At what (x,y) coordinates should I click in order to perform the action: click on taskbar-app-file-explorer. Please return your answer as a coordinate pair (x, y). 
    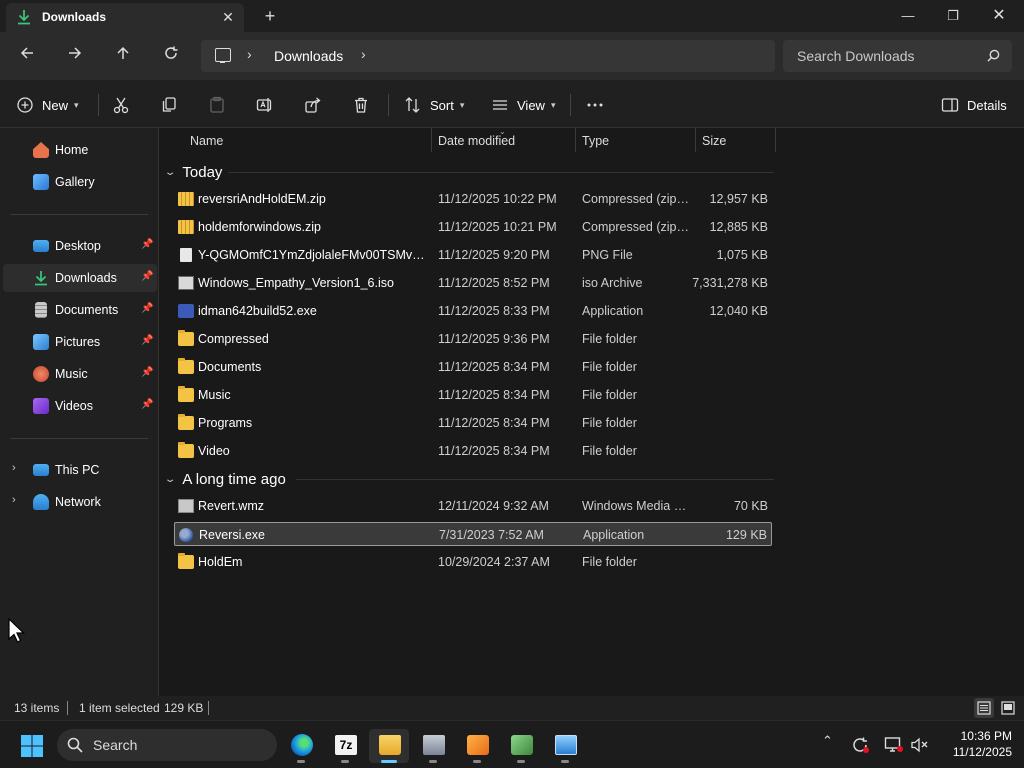
    Looking at the image, I should click on (389, 746).